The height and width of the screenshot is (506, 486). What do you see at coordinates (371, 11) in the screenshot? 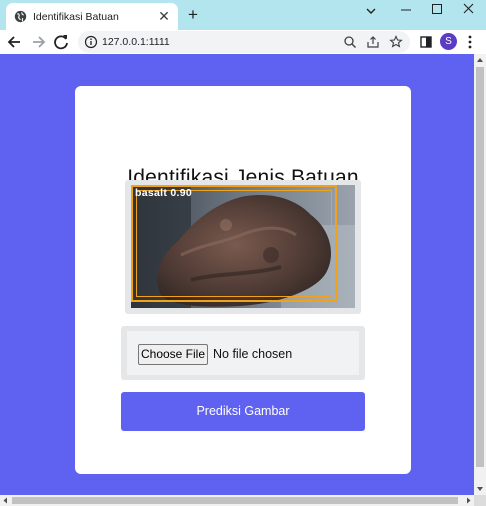
I see `chevron-down-icon` at bounding box center [371, 11].